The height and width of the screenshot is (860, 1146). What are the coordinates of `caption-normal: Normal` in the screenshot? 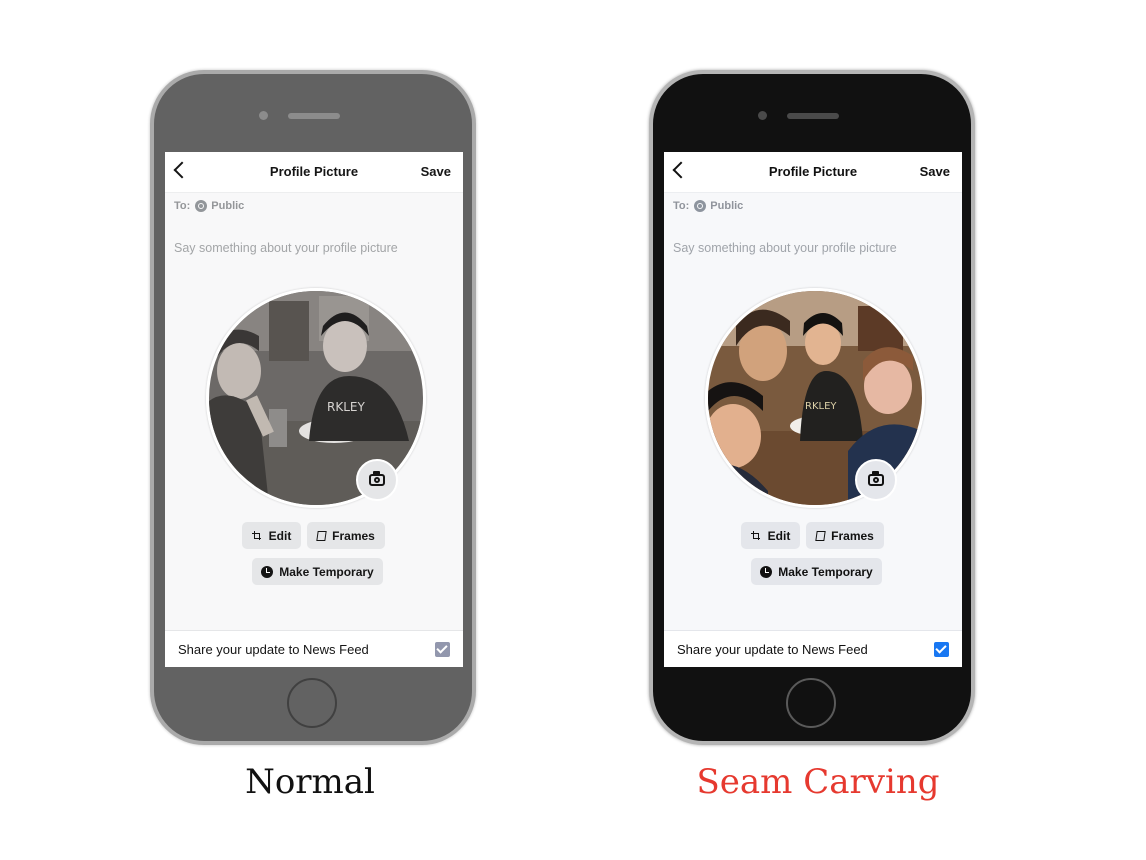 It's located at (310, 782).